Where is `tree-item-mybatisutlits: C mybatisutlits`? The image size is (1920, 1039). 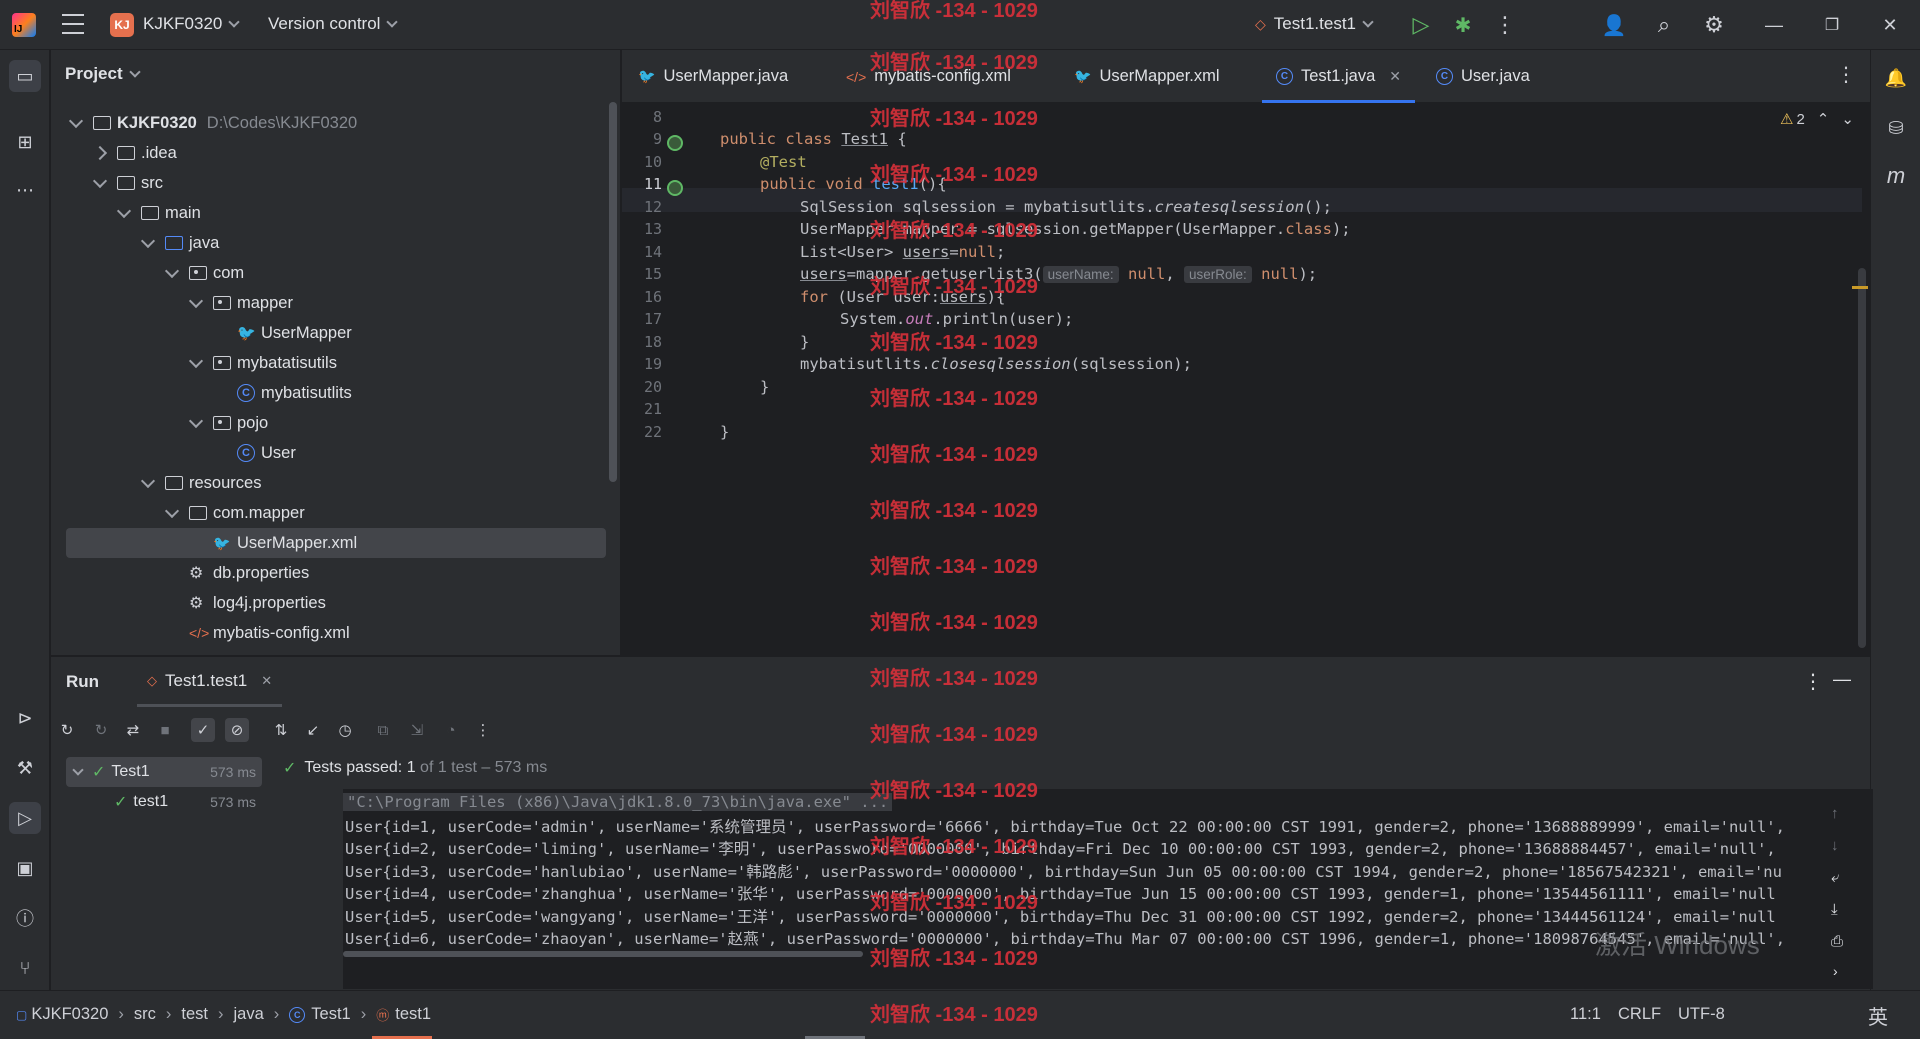 tree-item-mybatisutlits: C mybatisutlits is located at coordinates (331, 393).